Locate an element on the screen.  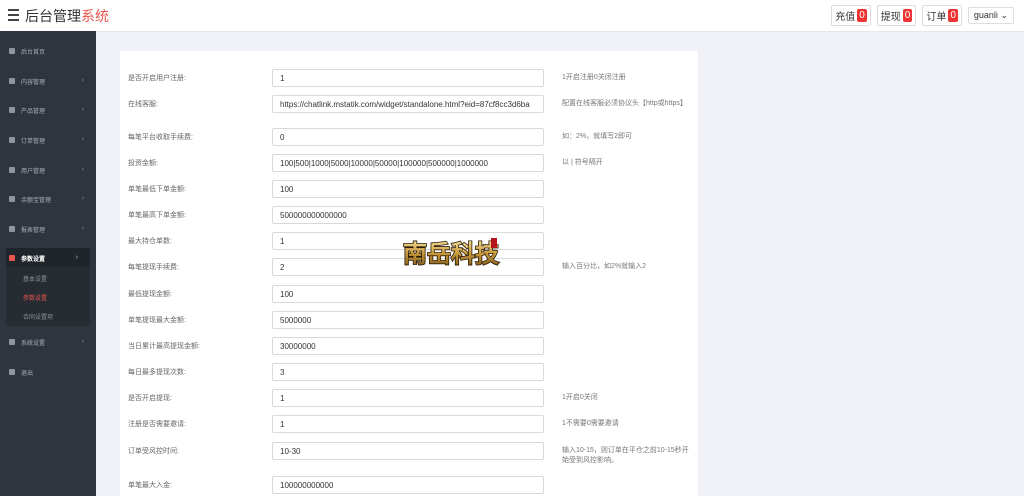
field-input: 5000000 is located at coordinates (408, 320).